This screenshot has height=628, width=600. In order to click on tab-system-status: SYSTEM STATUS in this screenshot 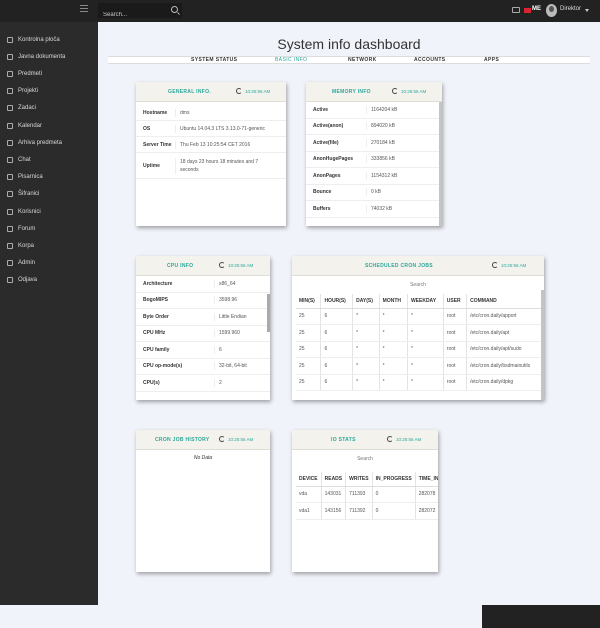, I will do `click(214, 60)`.